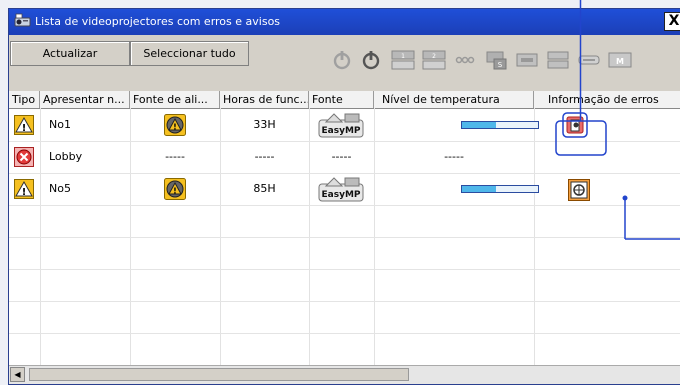  Describe the element at coordinates (24, 99) in the screenshot. I see `header-type: Tipo` at that location.